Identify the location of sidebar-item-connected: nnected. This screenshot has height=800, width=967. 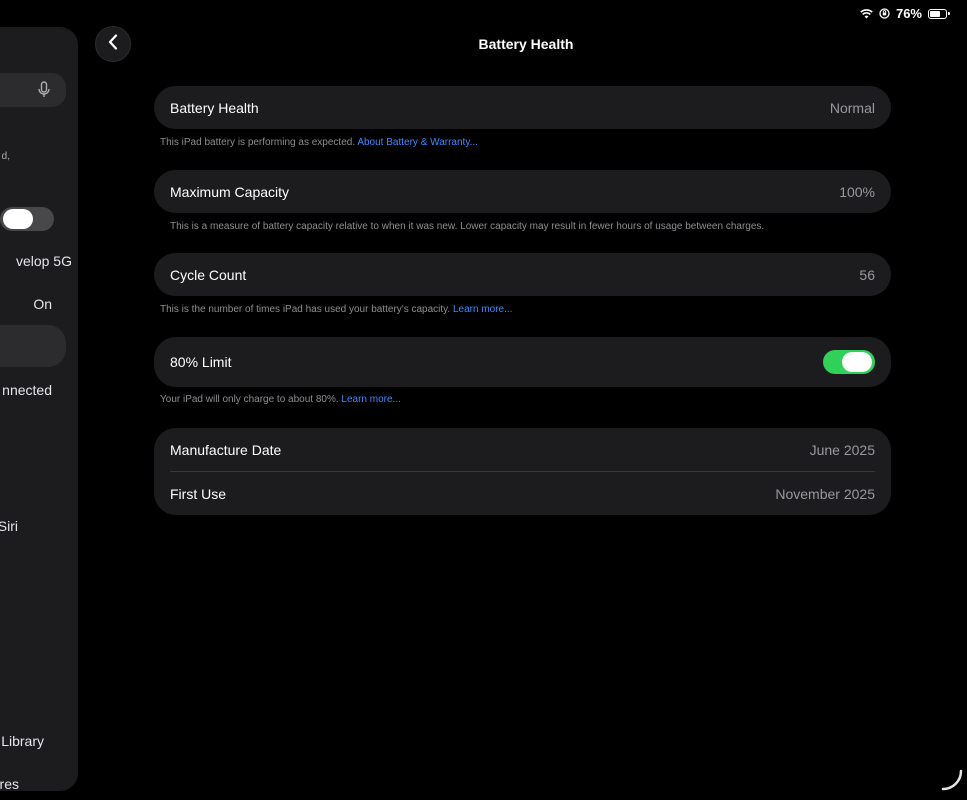
(27, 390).